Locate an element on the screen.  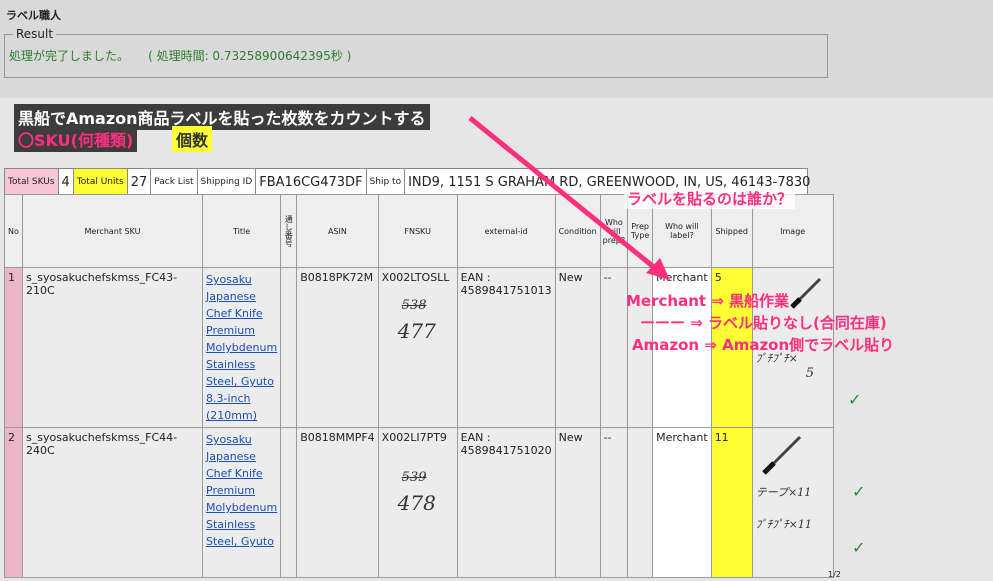
annotation-arrow-icon is located at coordinates (569, 198).